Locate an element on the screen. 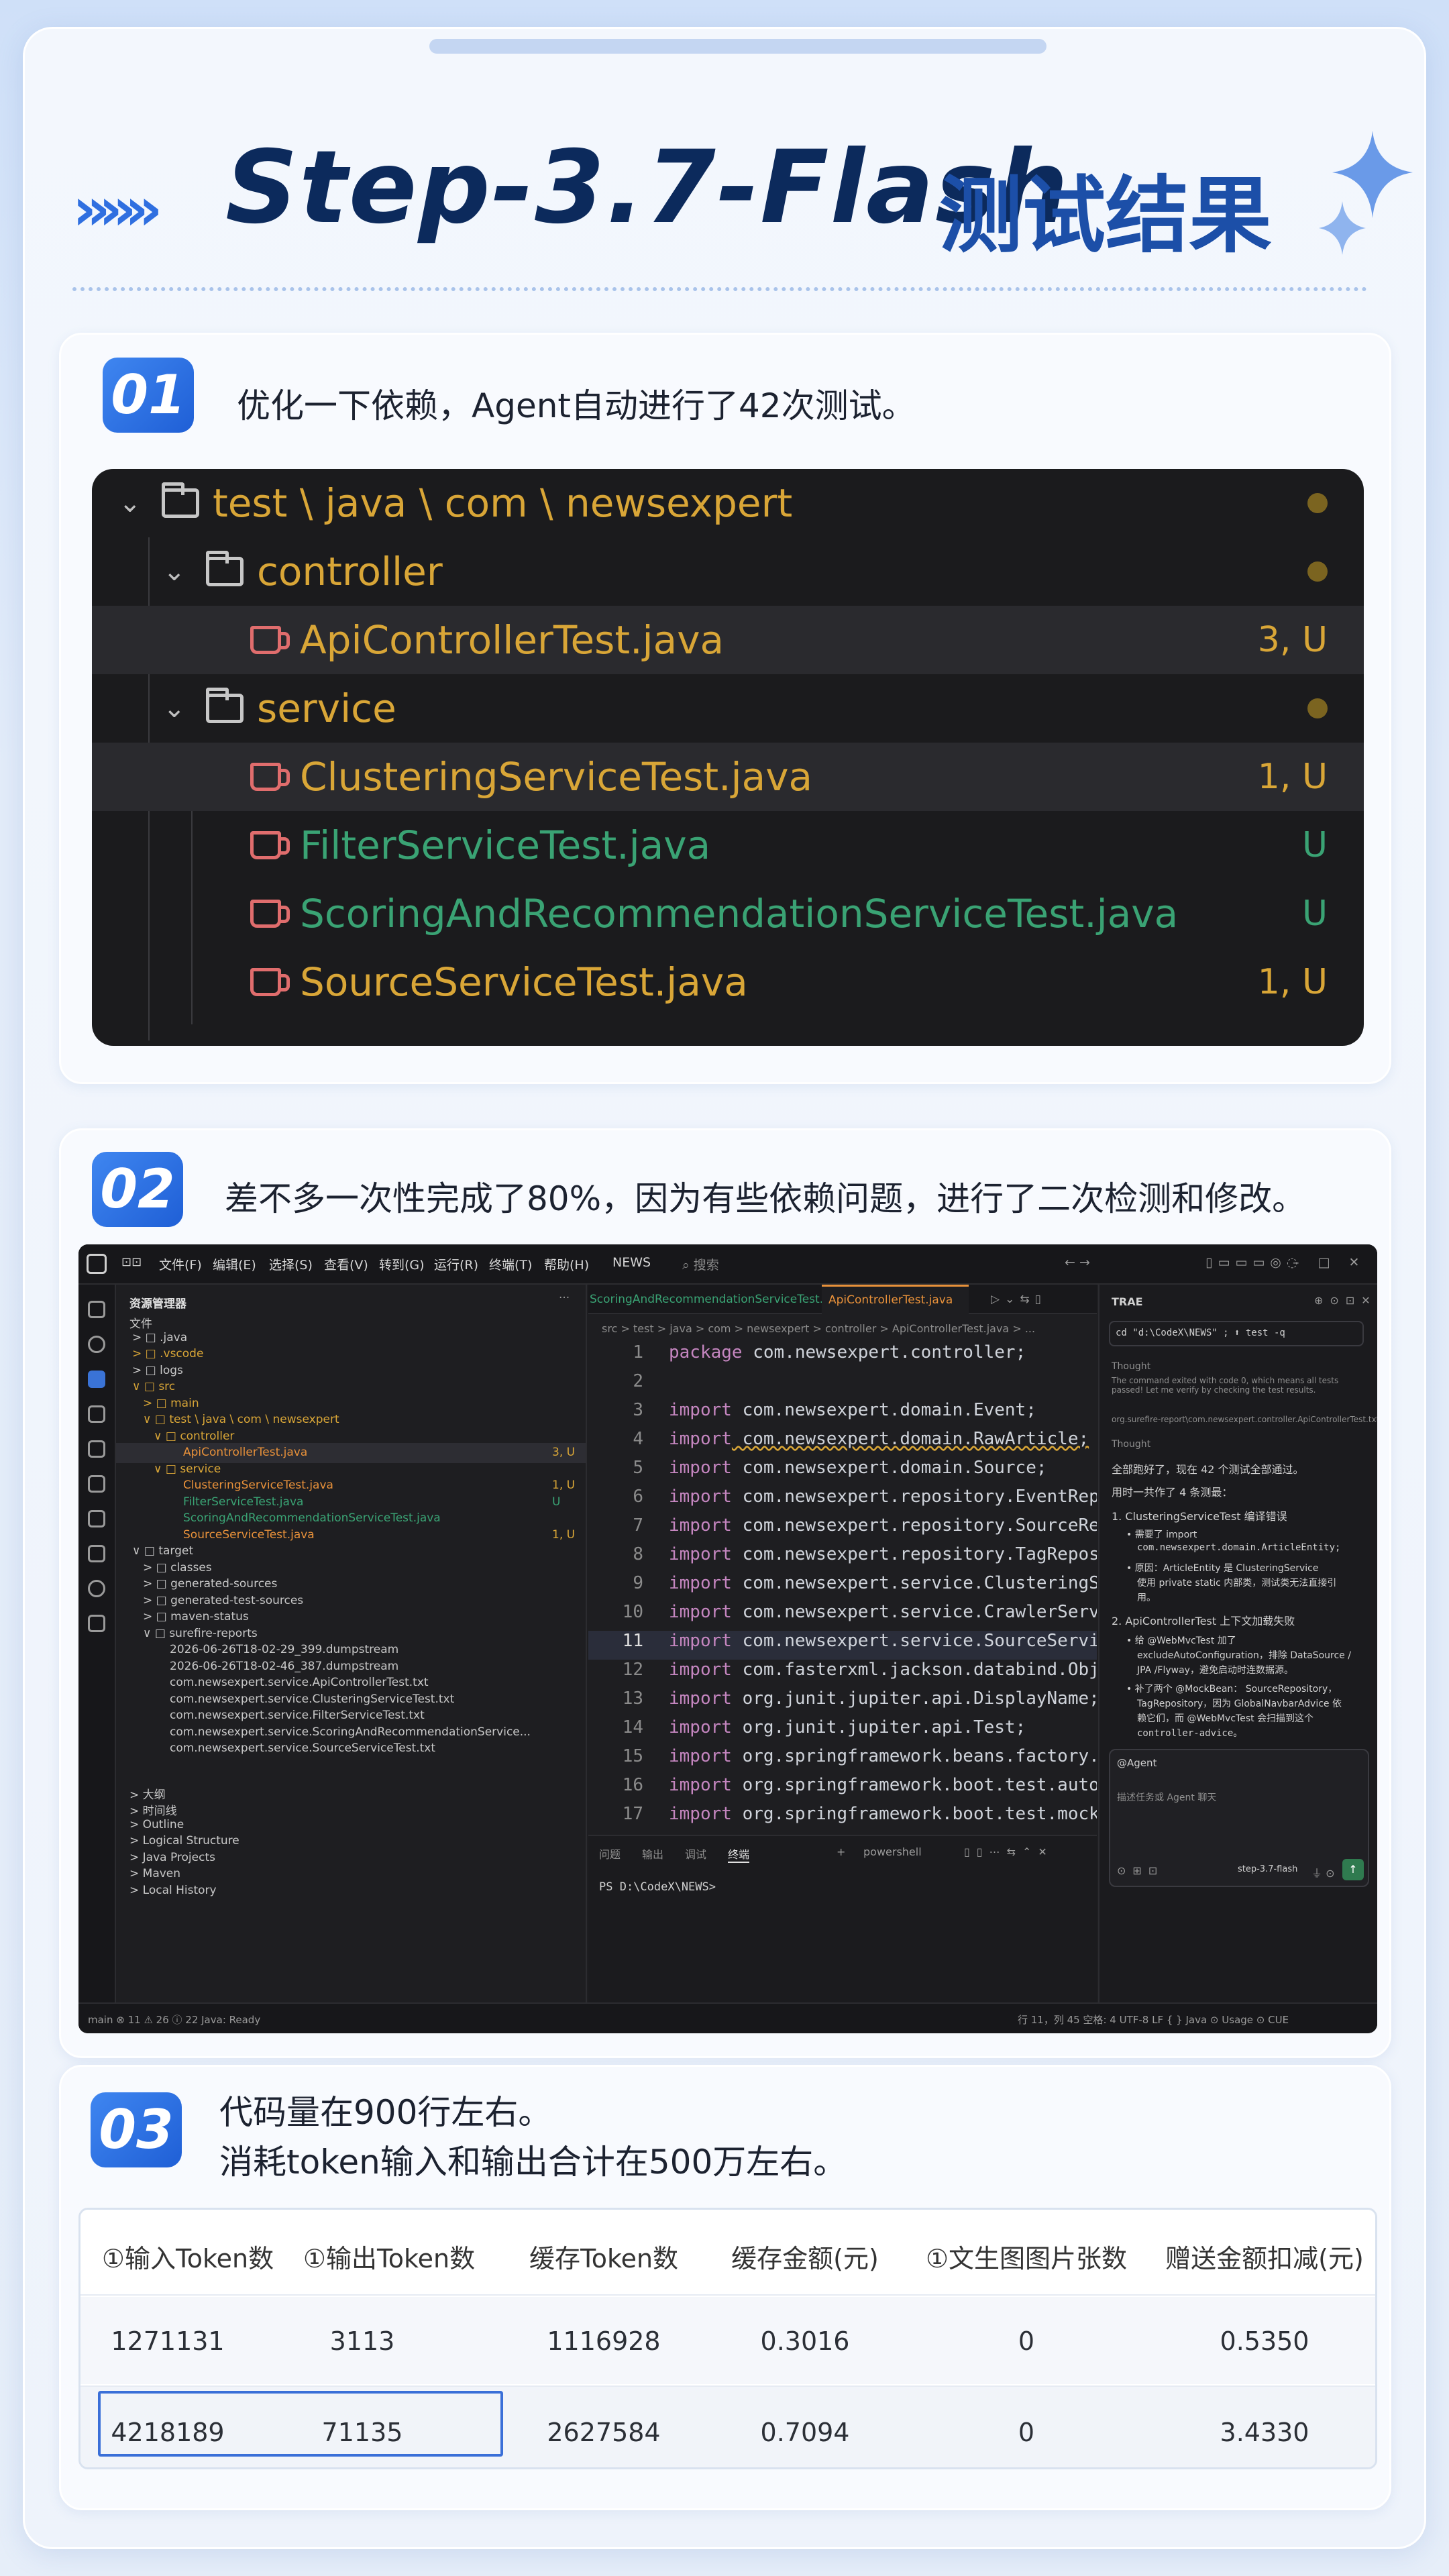 This screenshot has height=2576, width=1449. testing-icon is located at coordinates (96, 1518).